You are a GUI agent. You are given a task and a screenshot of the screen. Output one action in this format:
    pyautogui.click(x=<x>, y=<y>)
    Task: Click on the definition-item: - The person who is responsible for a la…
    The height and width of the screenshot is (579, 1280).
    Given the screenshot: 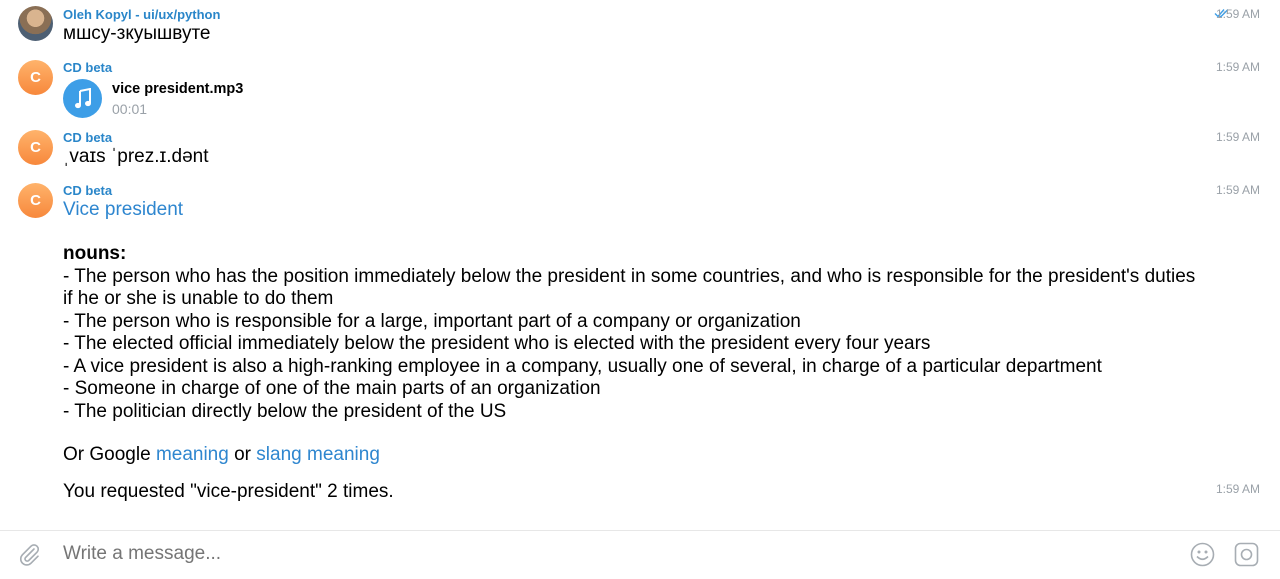 What is the action you would take?
    pyautogui.click(x=432, y=321)
    